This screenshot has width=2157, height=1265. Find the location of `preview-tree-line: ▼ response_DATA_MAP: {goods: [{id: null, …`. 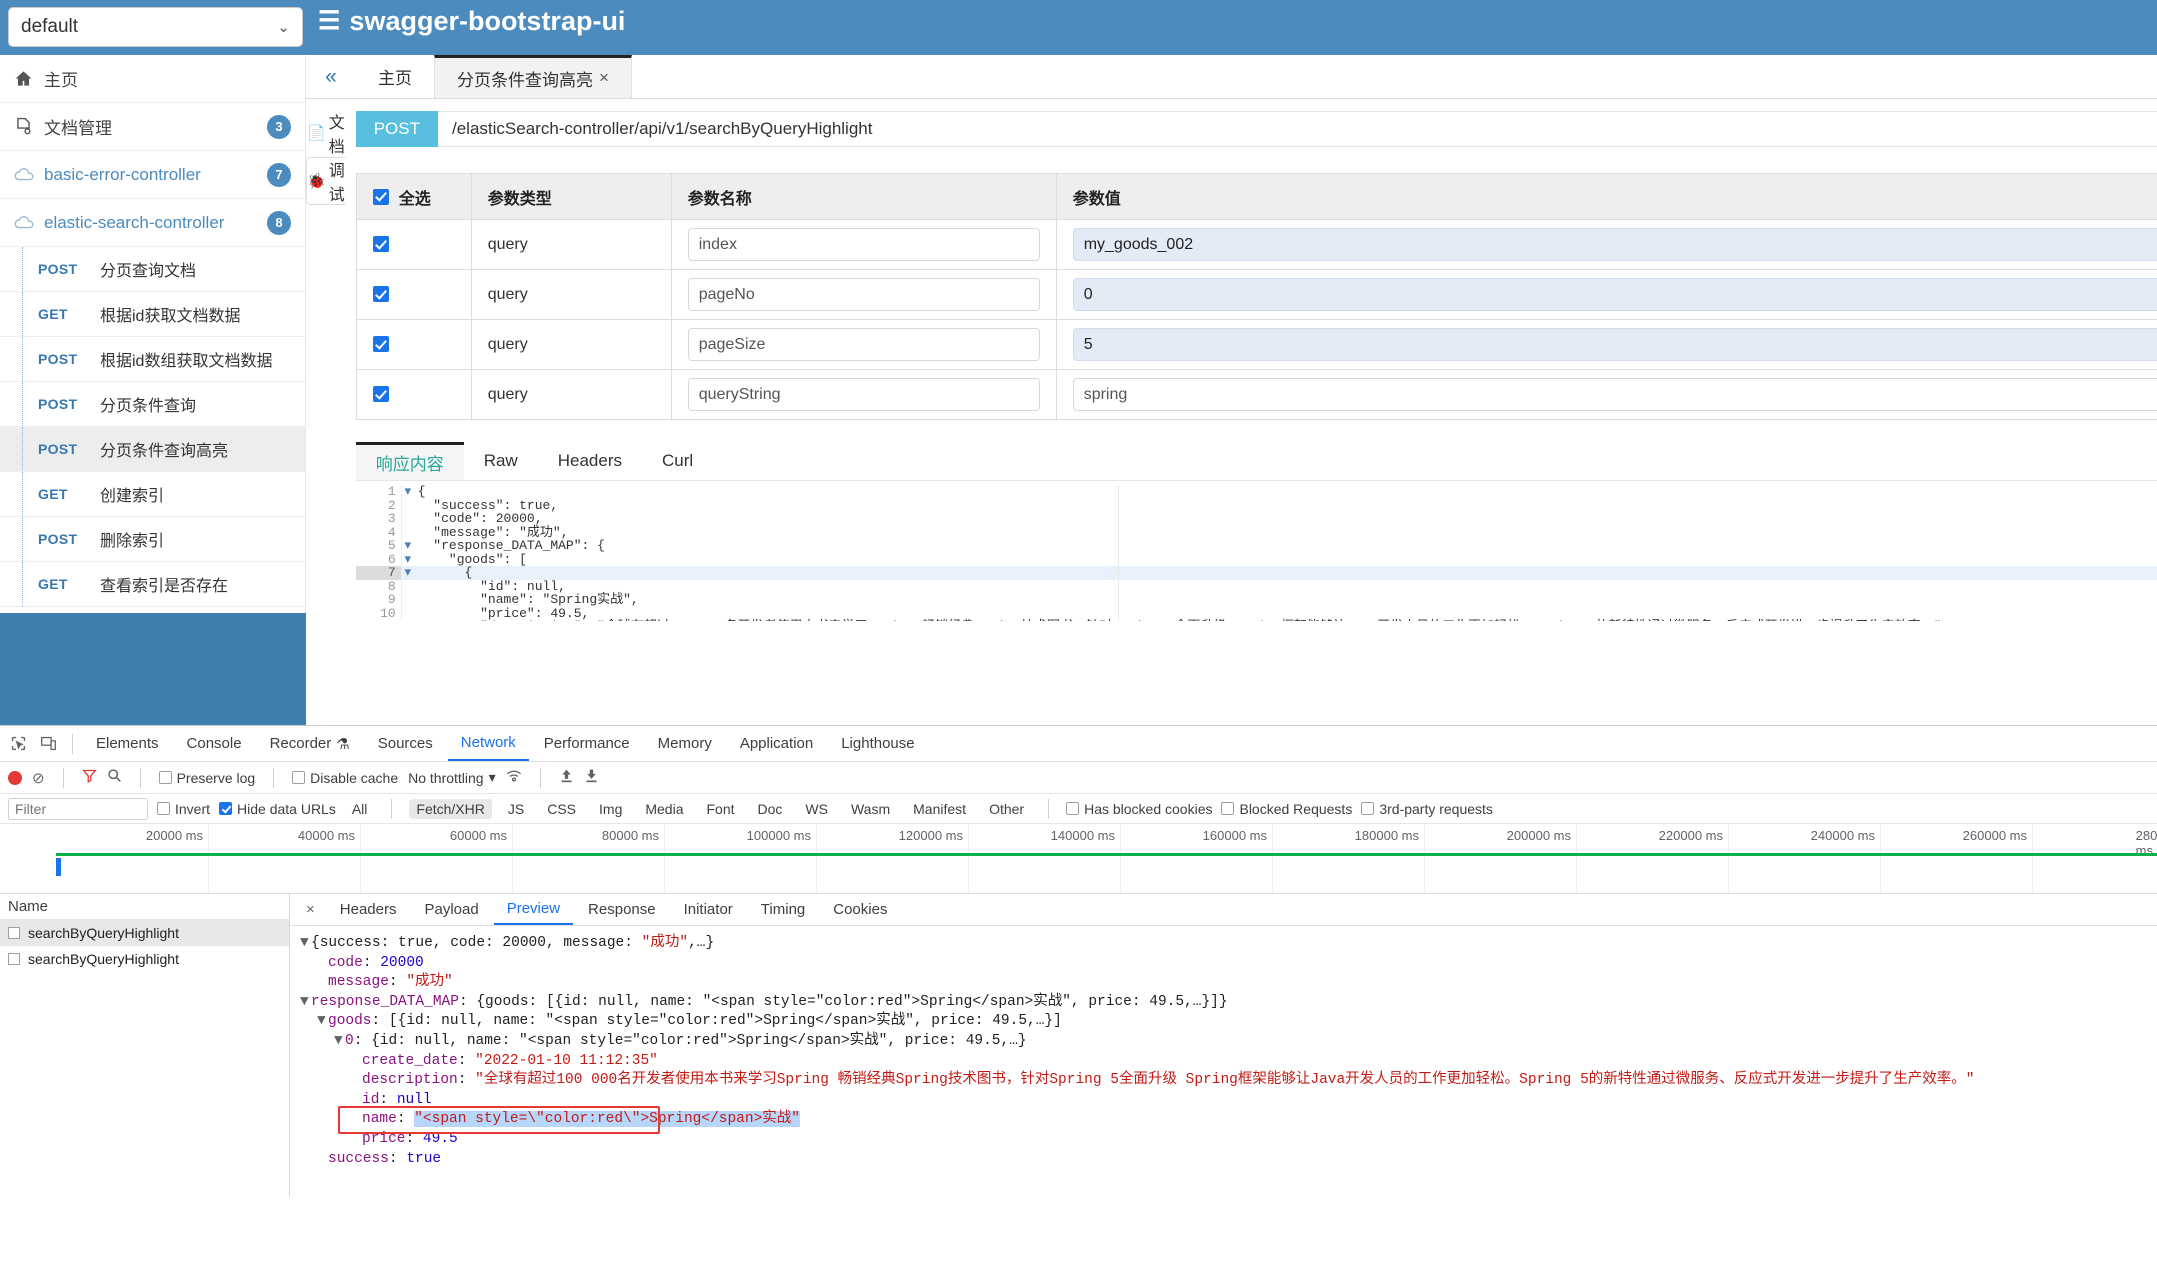

preview-tree-line: ▼ response_DATA_MAP: {goods: [{id: null, … is located at coordinates (1228, 1003).